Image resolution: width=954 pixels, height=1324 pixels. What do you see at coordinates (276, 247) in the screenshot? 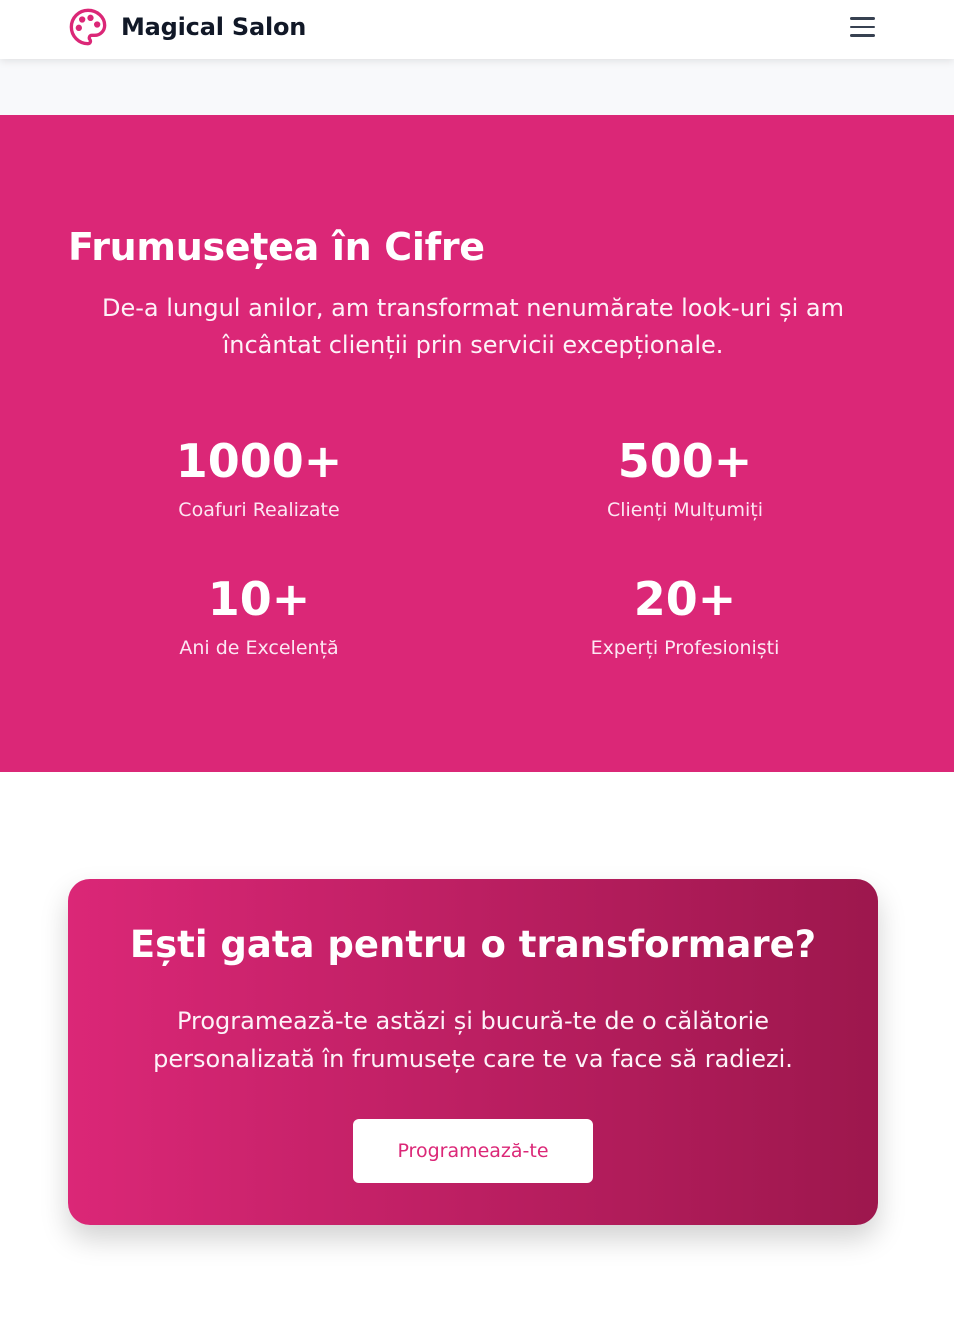
I see `stats-title: Frumusețea în Cifre` at bounding box center [276, 247].